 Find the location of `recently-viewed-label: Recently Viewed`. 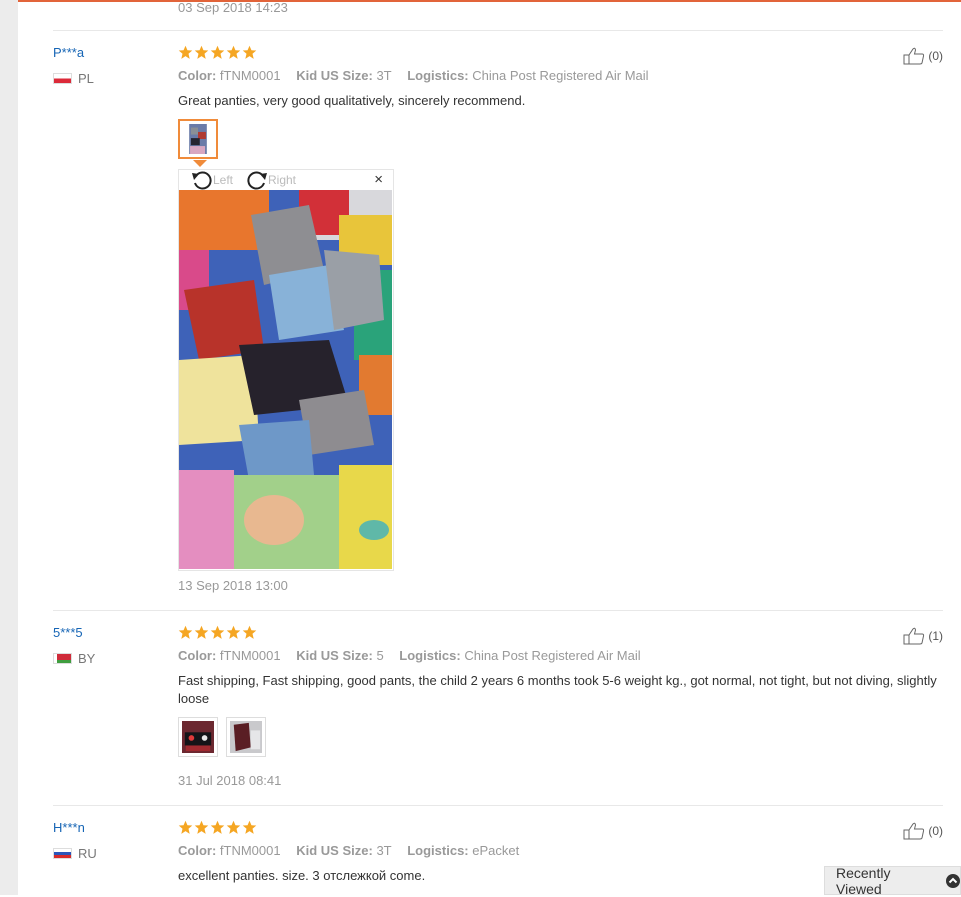

recently-viewed-label: Recently Viewed is located at coordinates (863, 880).